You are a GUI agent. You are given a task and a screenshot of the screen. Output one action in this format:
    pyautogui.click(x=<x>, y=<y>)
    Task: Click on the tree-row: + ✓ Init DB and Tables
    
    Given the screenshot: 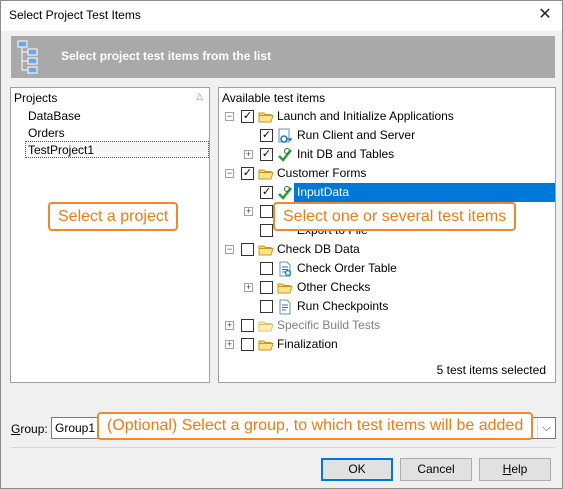 What is the action you would take?
    pyautogui.click(x=387, y=154)
    